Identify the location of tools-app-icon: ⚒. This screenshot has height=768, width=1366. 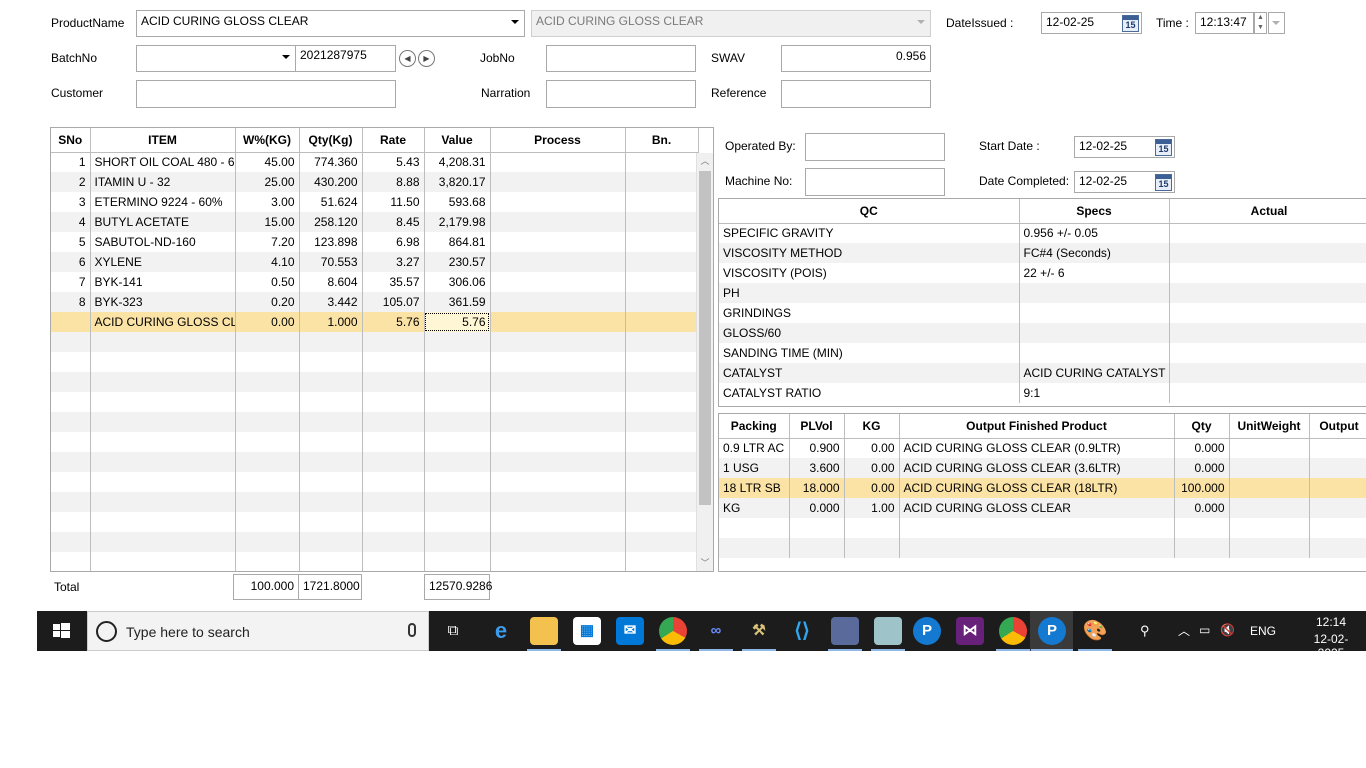
(759, 631).